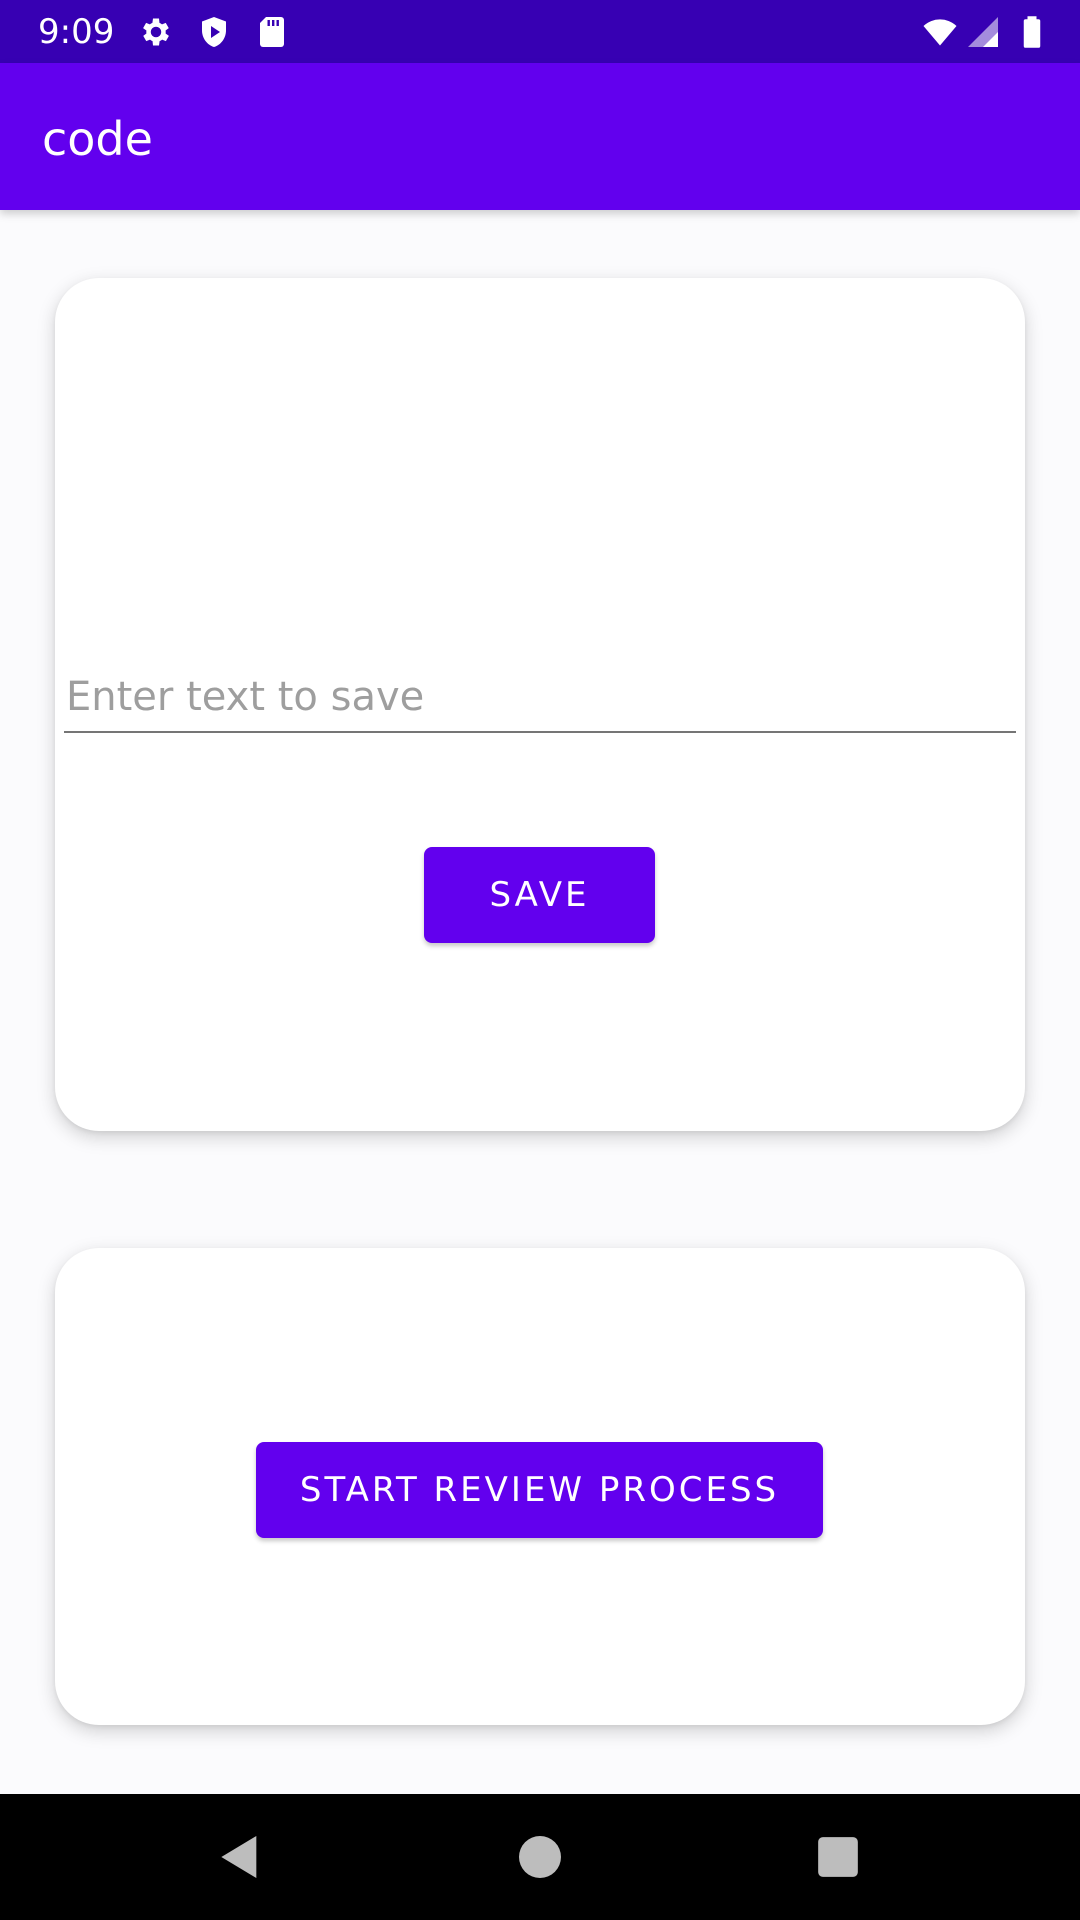  I want to click on save-button: SAVE, so click(539, 895).